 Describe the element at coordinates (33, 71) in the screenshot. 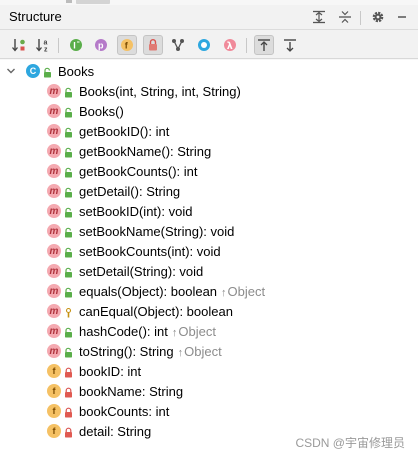

I see `class-icon: C` at that location.